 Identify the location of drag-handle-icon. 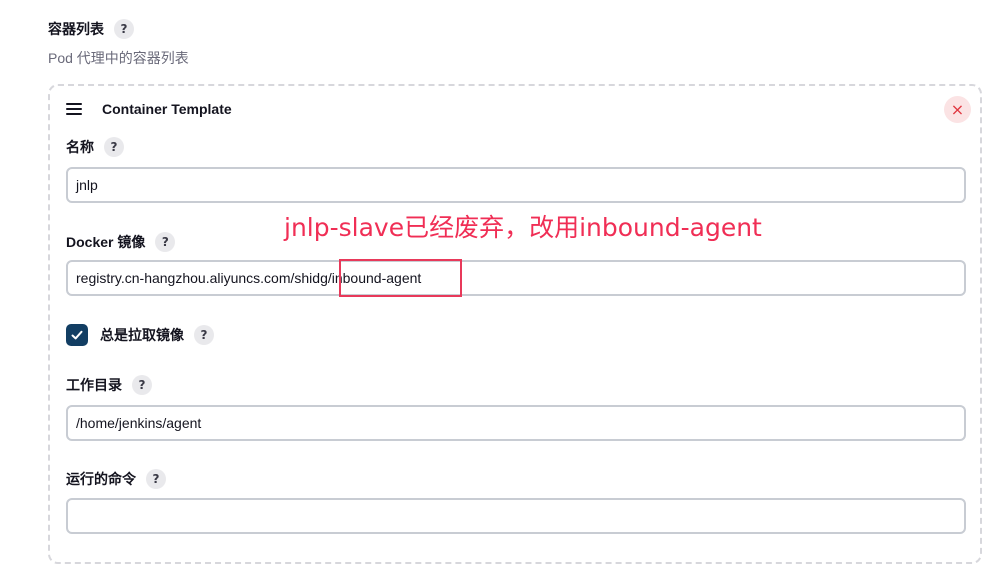
(74, 109).